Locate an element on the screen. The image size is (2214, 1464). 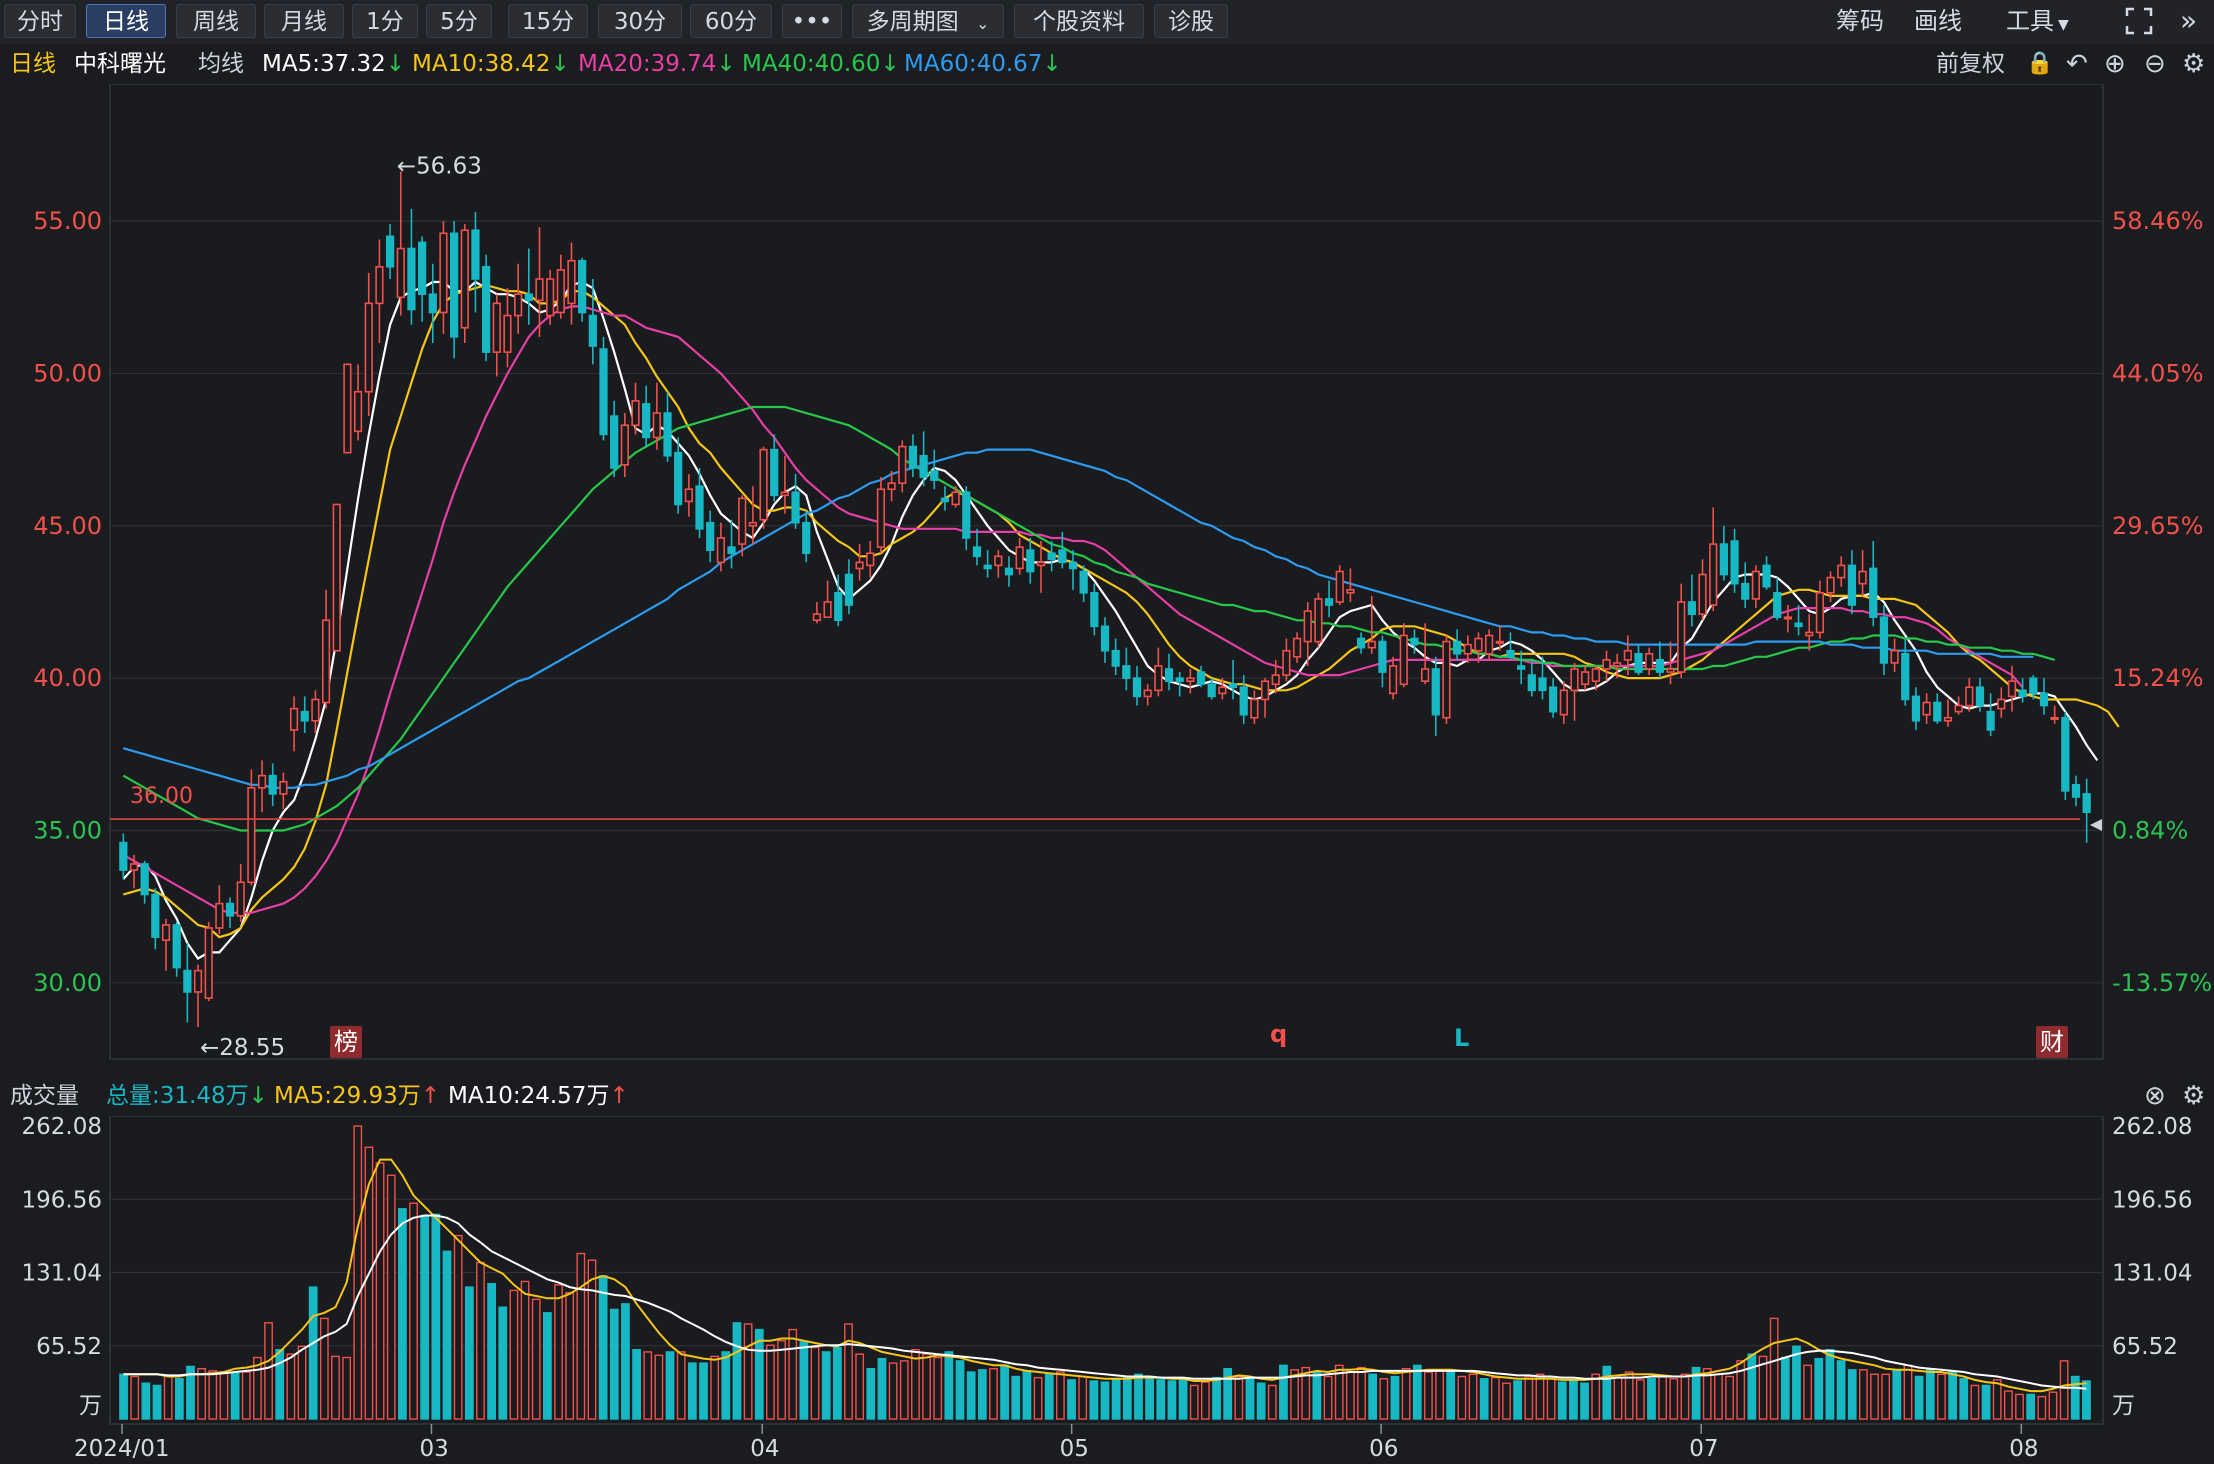
undo-icon: ↶ is located at coordinates (2077, 64).